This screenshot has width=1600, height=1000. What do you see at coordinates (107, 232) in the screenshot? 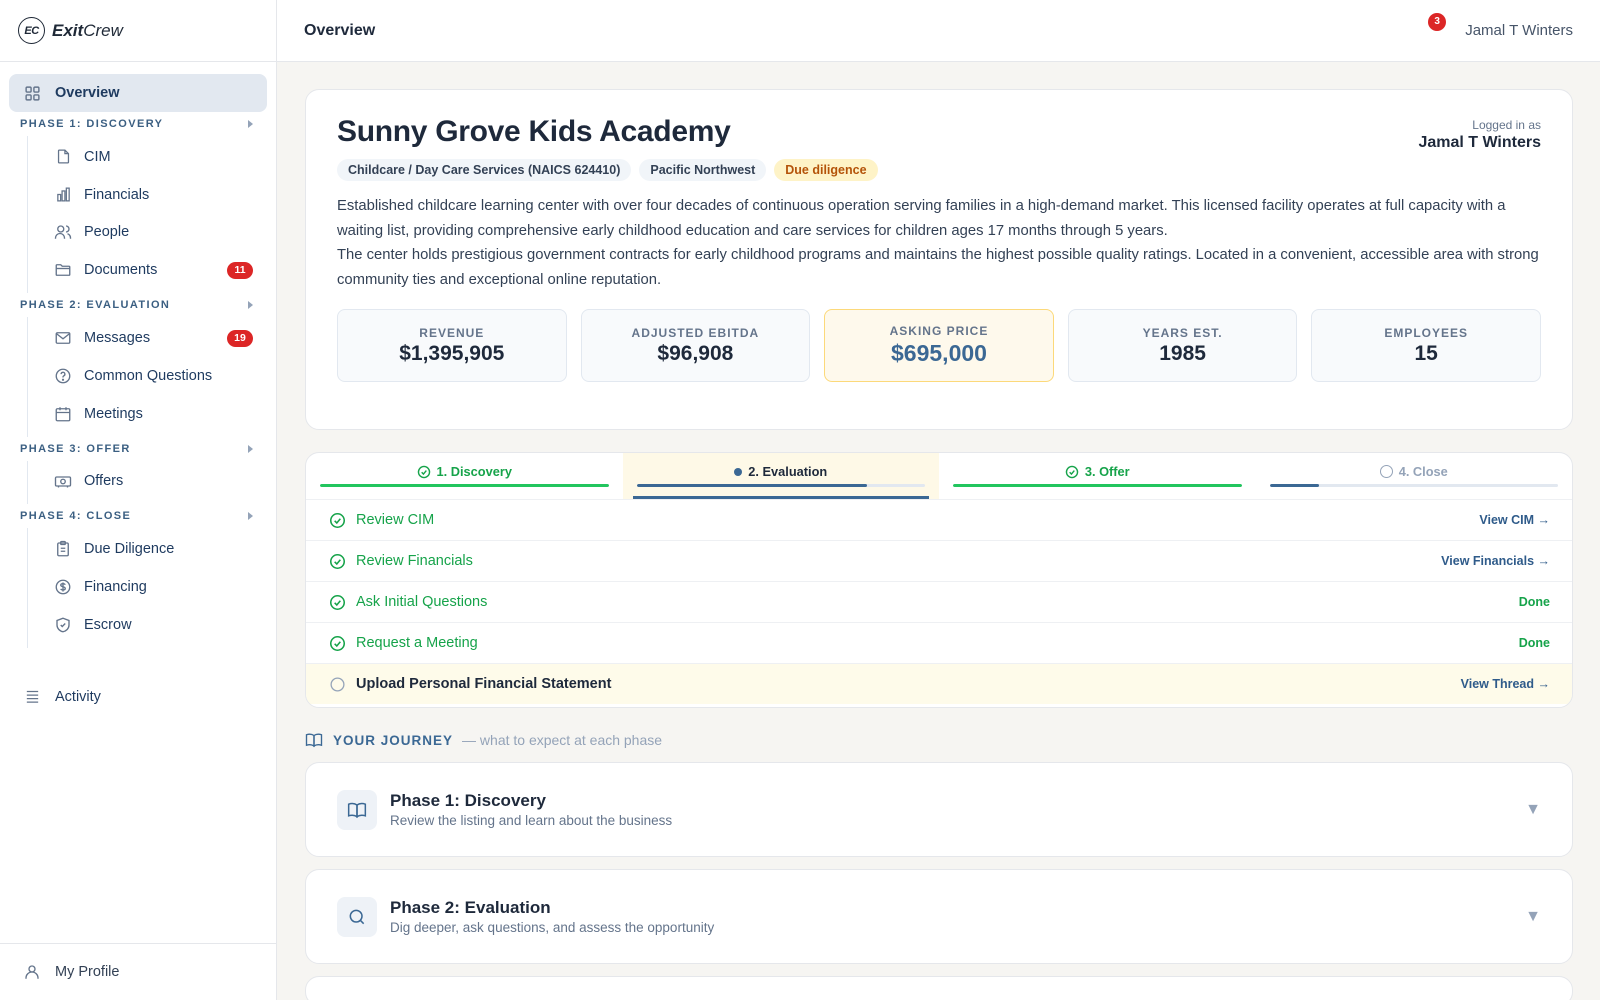
I see `sidebar-item-label: People` at bounding box center [107, 232].